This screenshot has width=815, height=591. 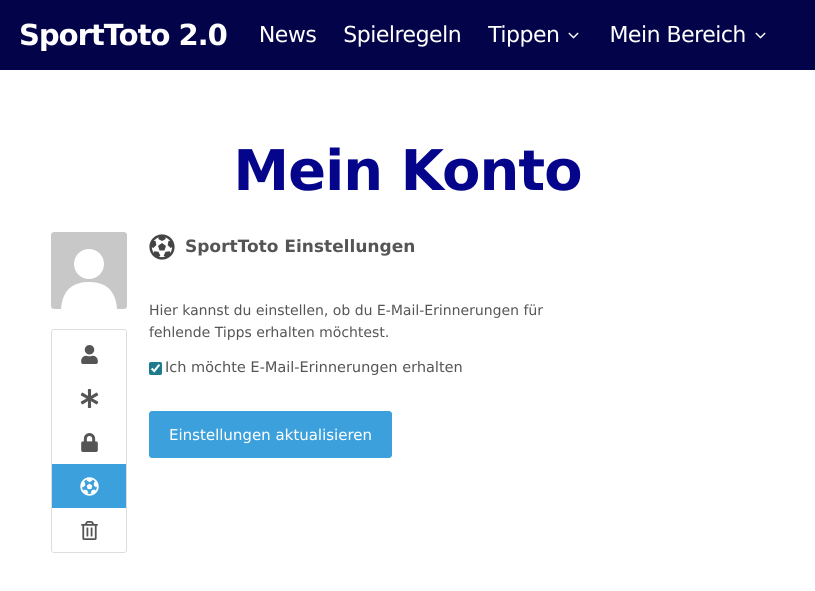 I want to click on checkbox, so click(x=155, y=368).